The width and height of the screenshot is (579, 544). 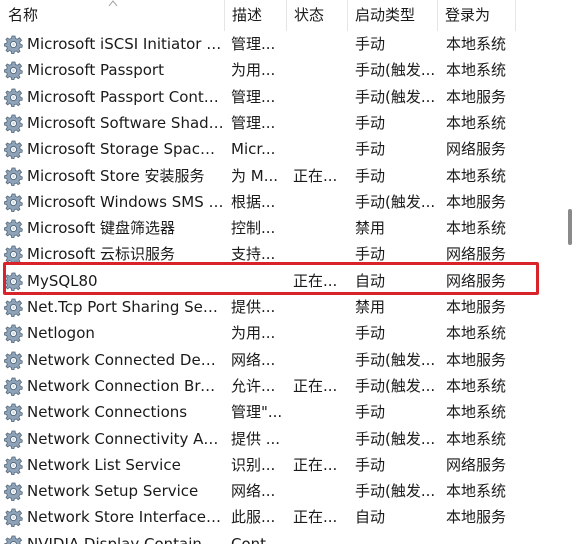 What do you see at coordinates (116, 175) in the screenshot?
I see `service-name: Microsoft Store 安装服务` at bounding box center [116, 175].